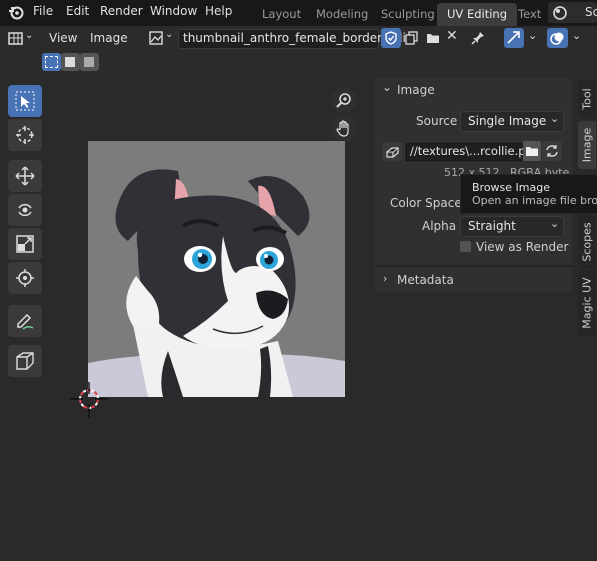  I want to click on blender-logo-icon, so click(16, 13).